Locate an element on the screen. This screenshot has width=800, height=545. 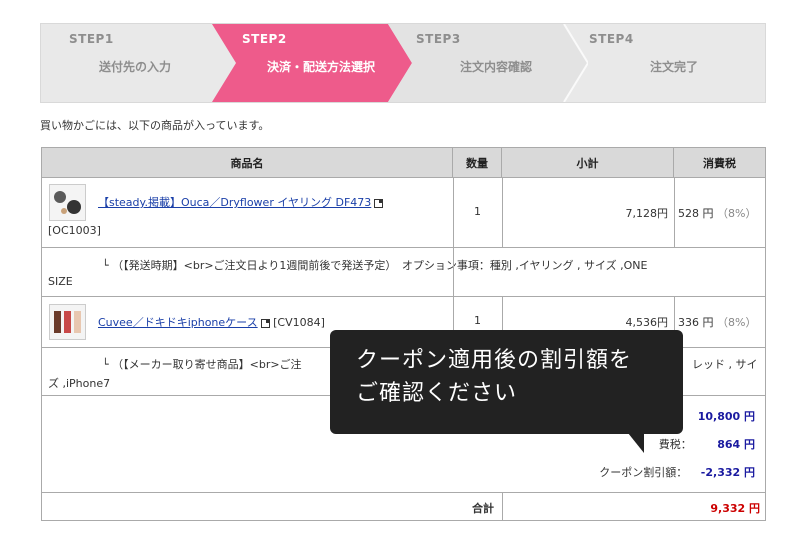
summary-coupon-label: クーポン割引額： is located at coordinates (643, 472).